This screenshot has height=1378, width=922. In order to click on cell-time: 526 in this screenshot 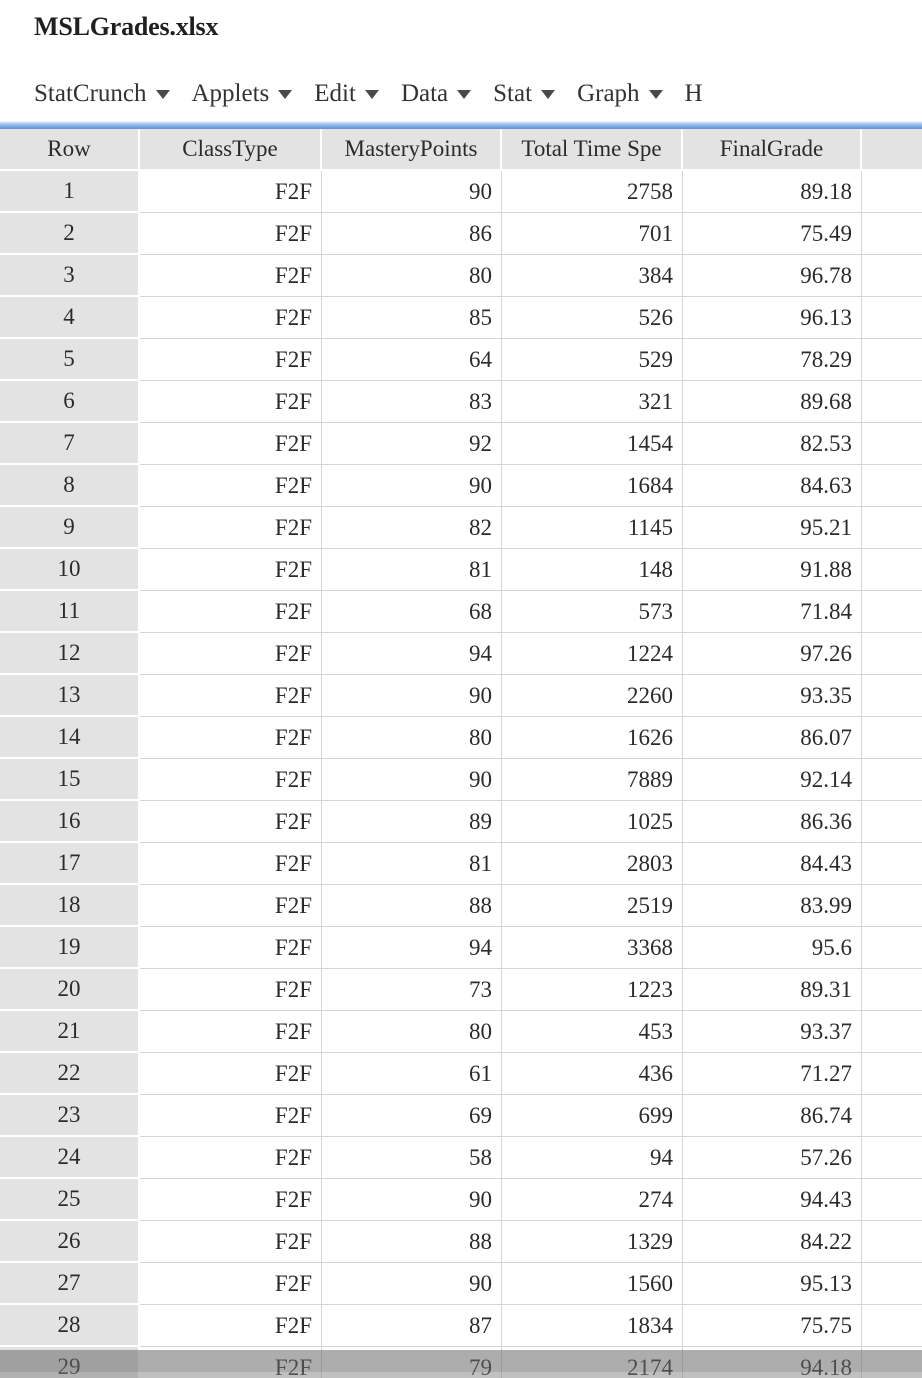, I will do `click(592, 318)`.